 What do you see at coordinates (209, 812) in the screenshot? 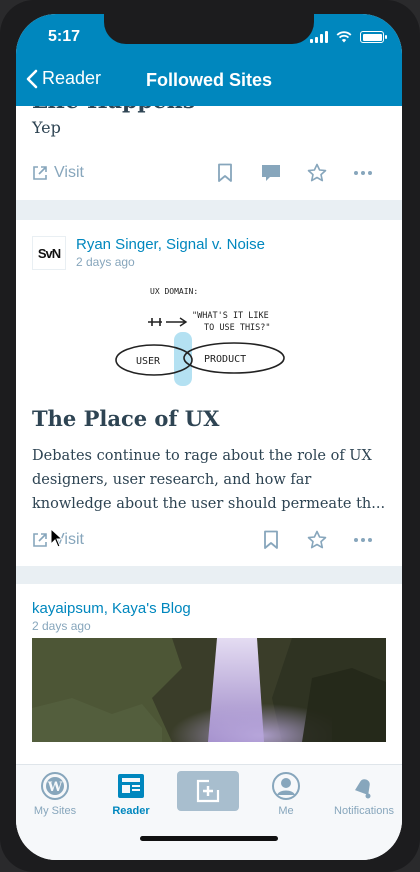
I see `tab-bar: W My Sites Reader Me Notifications` at bounding box center [209, 812].